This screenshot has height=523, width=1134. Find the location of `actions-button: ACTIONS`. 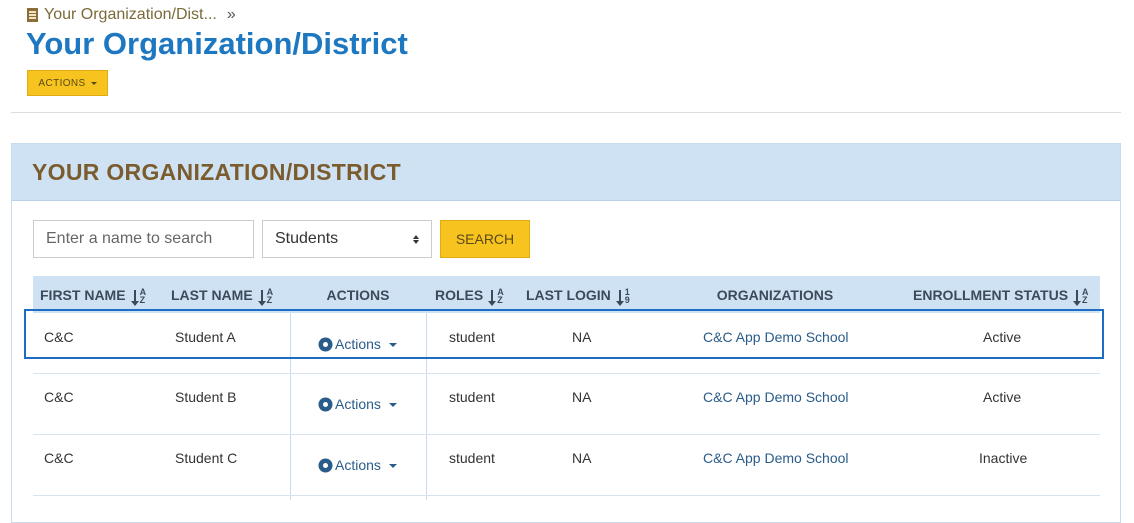

actions-button: ACTIONS is located at coordinates (67, 83).